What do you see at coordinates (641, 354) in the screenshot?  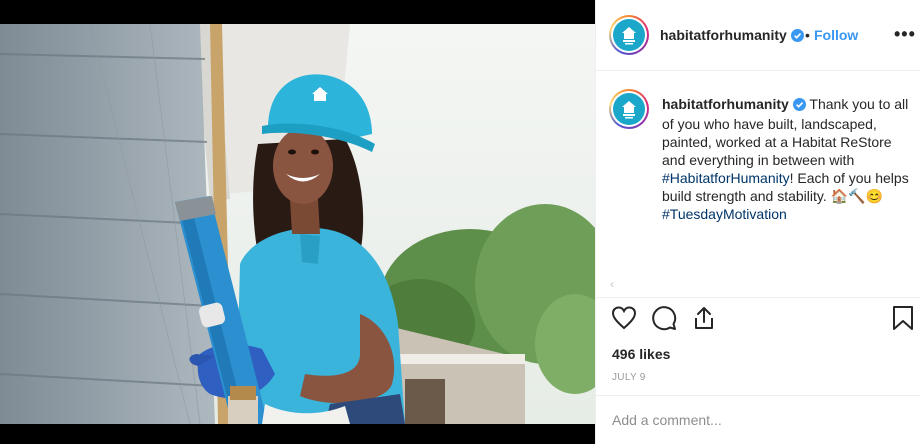 I see `likes-count: 496 likes` at bounding box center [641, 354].